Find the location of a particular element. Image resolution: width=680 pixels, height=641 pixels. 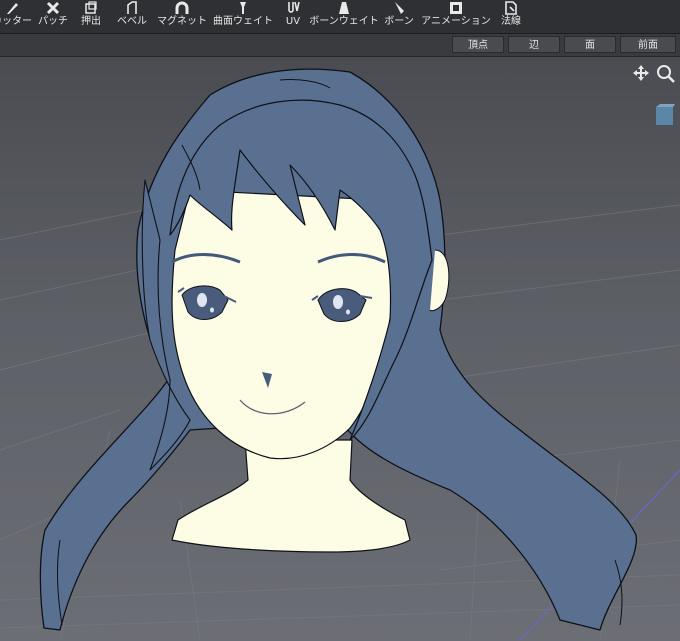

tool-surface-weight: 曲面ウェイト is located at coordinates (243, 16).